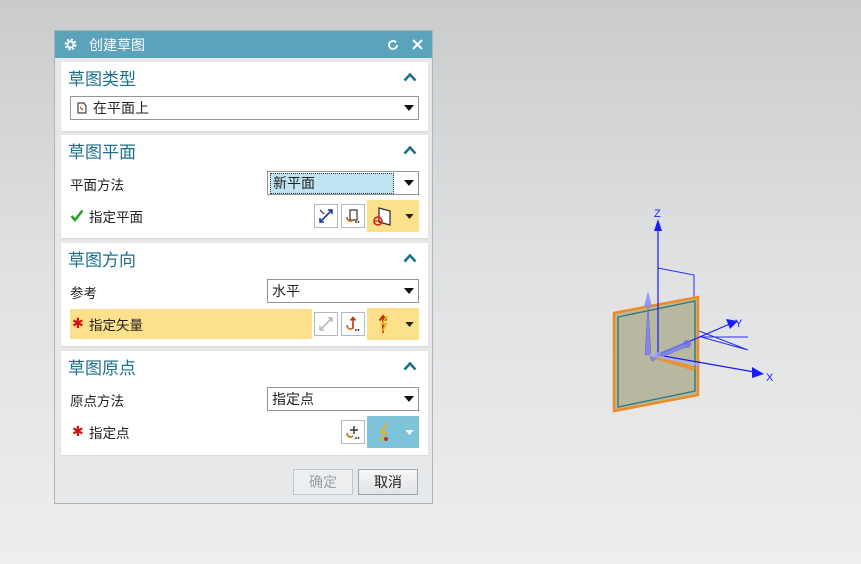 The image size is (861, 564). I want to click on section-sketch-origin: 草图原点 原点方法 指定点 ✱ 指定点, so click(244, 403).